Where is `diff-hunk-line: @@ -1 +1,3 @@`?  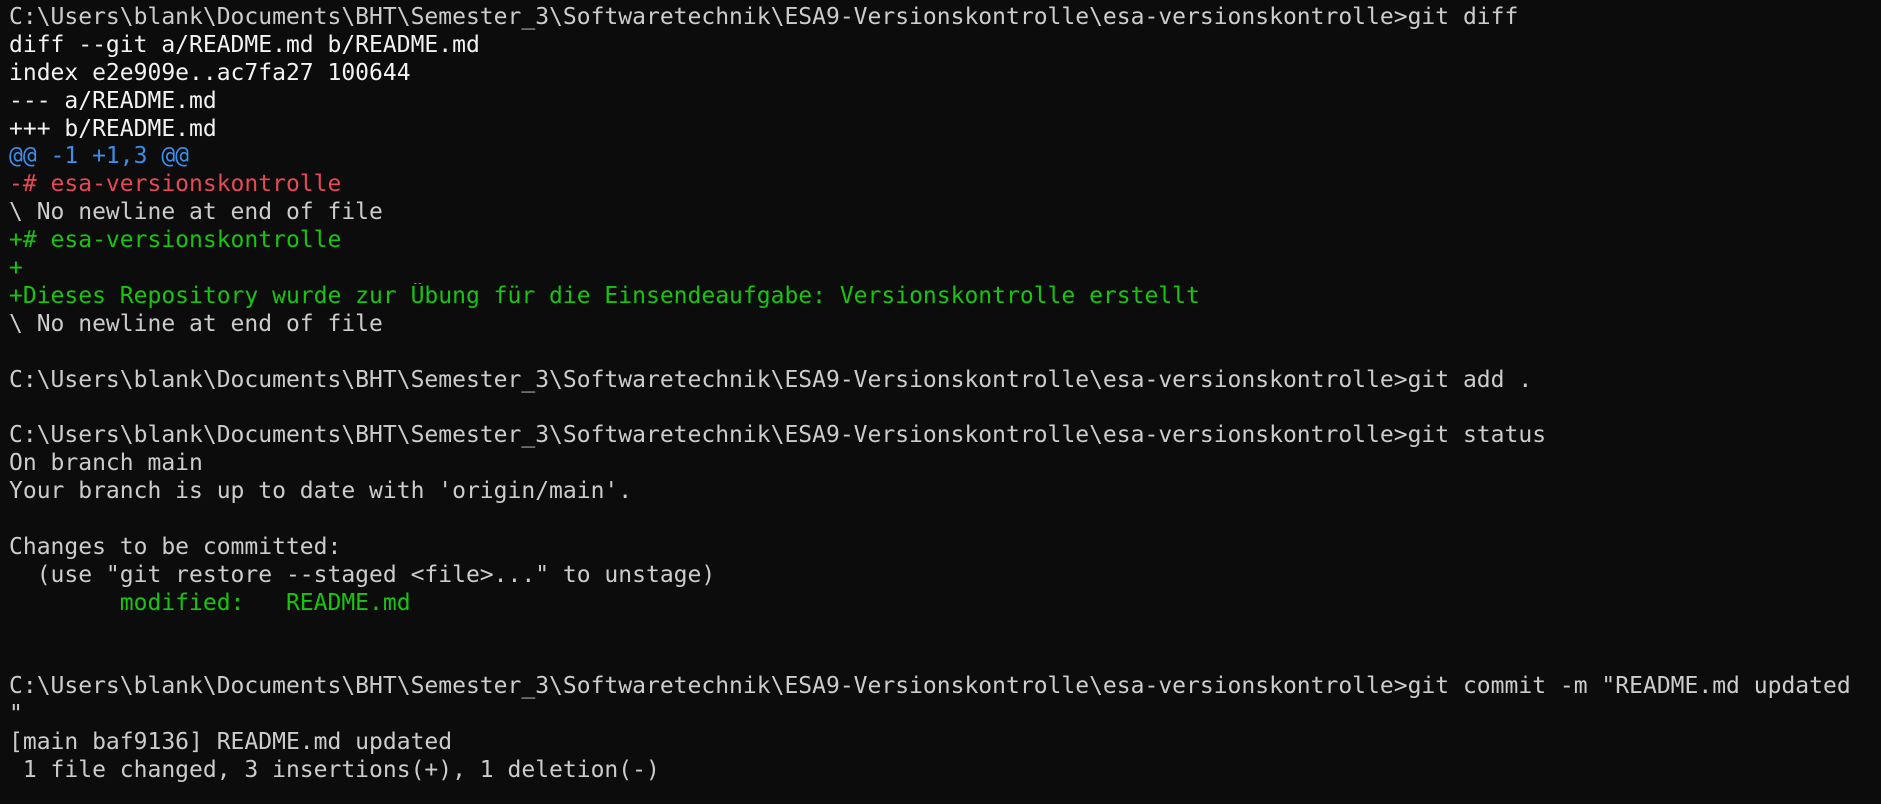 diff-hunk-line: @@ -1 +1,3 @@ is located at coordinates (99, 156).